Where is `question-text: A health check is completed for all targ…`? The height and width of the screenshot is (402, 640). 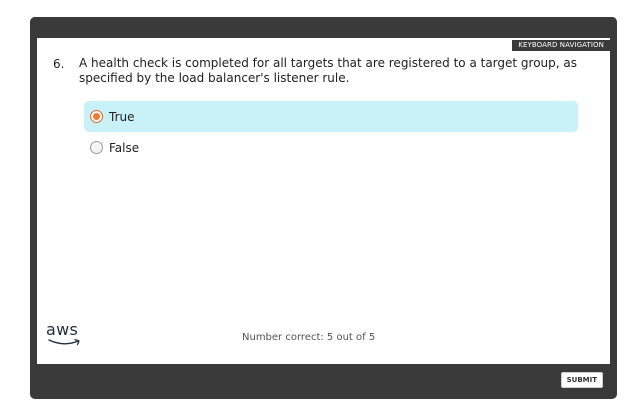
question-text: A health check is completed for all targ… is located at coordinates (328, 70).